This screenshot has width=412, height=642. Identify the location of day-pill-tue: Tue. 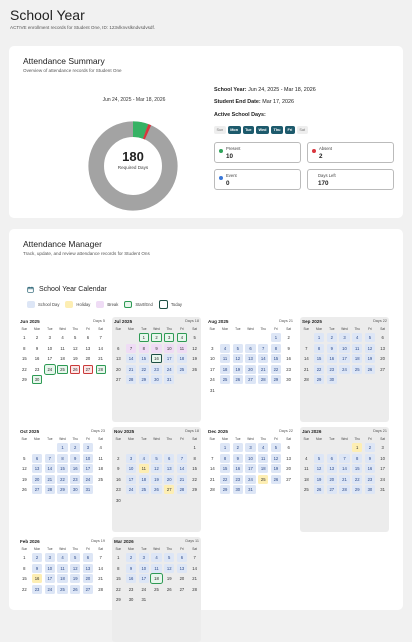
(248, 130).